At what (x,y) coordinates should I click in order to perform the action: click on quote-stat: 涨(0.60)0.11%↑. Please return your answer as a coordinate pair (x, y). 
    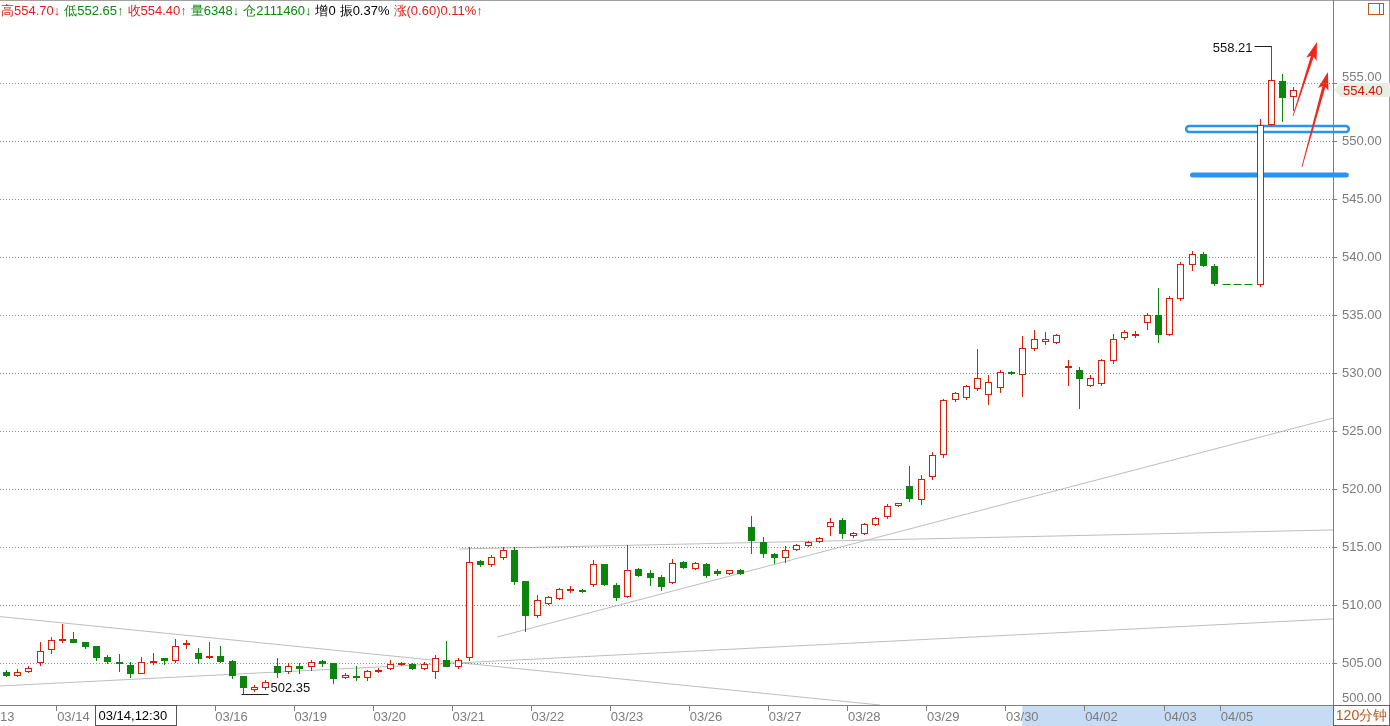
    Looking at the image, I should click on (438, 10).